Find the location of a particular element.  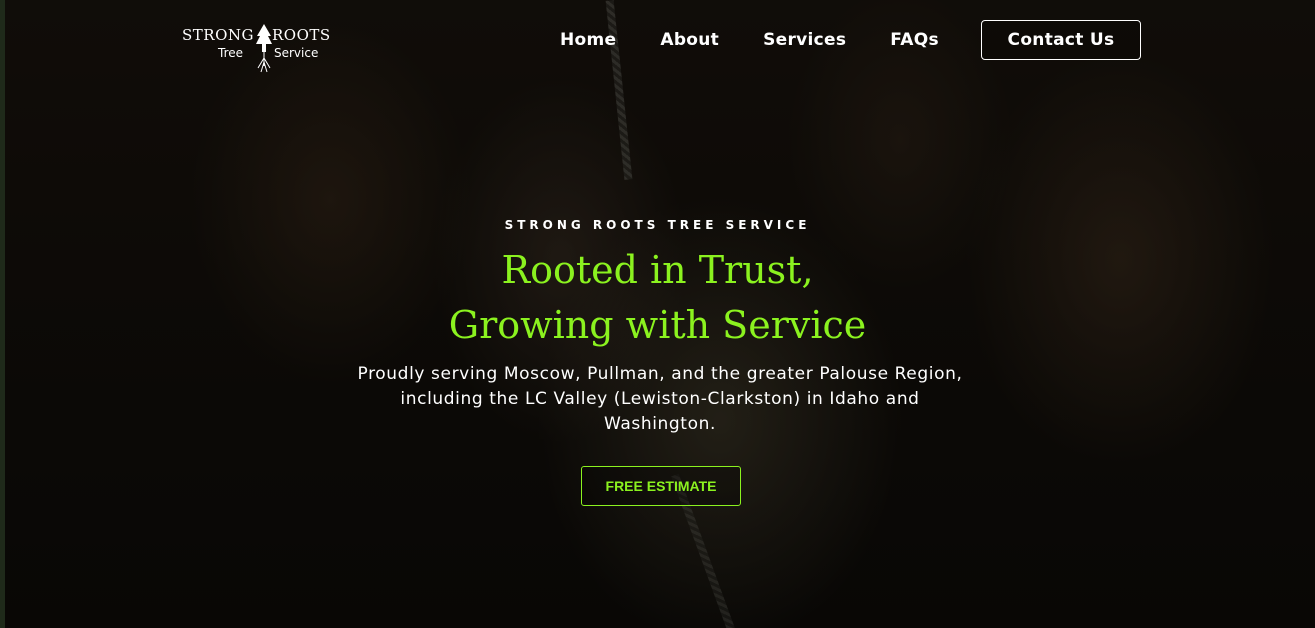

main-nav: Home About Services FAQs is located at coordinates (771, 40).